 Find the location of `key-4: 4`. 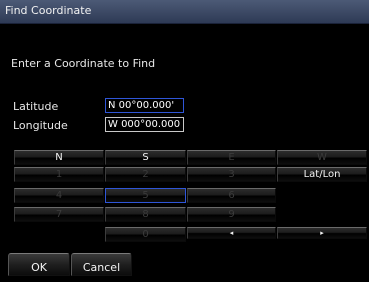

key-4: 4 is located at coordinates (59, 195).